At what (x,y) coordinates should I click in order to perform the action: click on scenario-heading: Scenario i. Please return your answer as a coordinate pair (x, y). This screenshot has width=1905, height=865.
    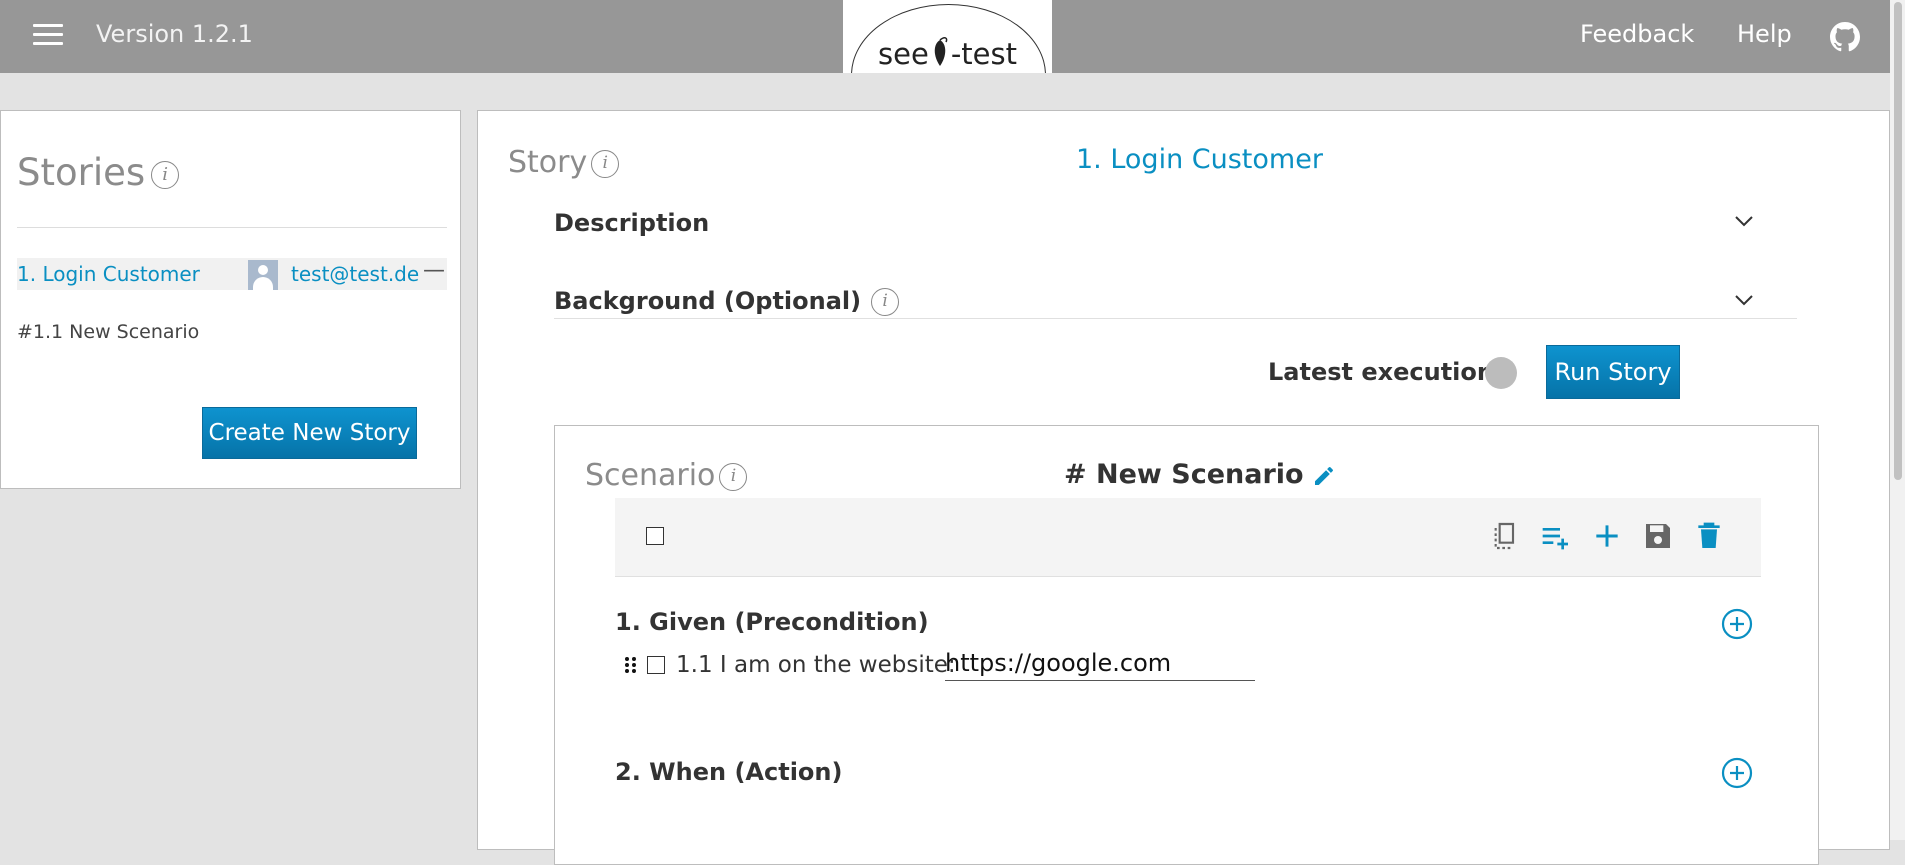
    Looking at the image, I should click on (666, 475).